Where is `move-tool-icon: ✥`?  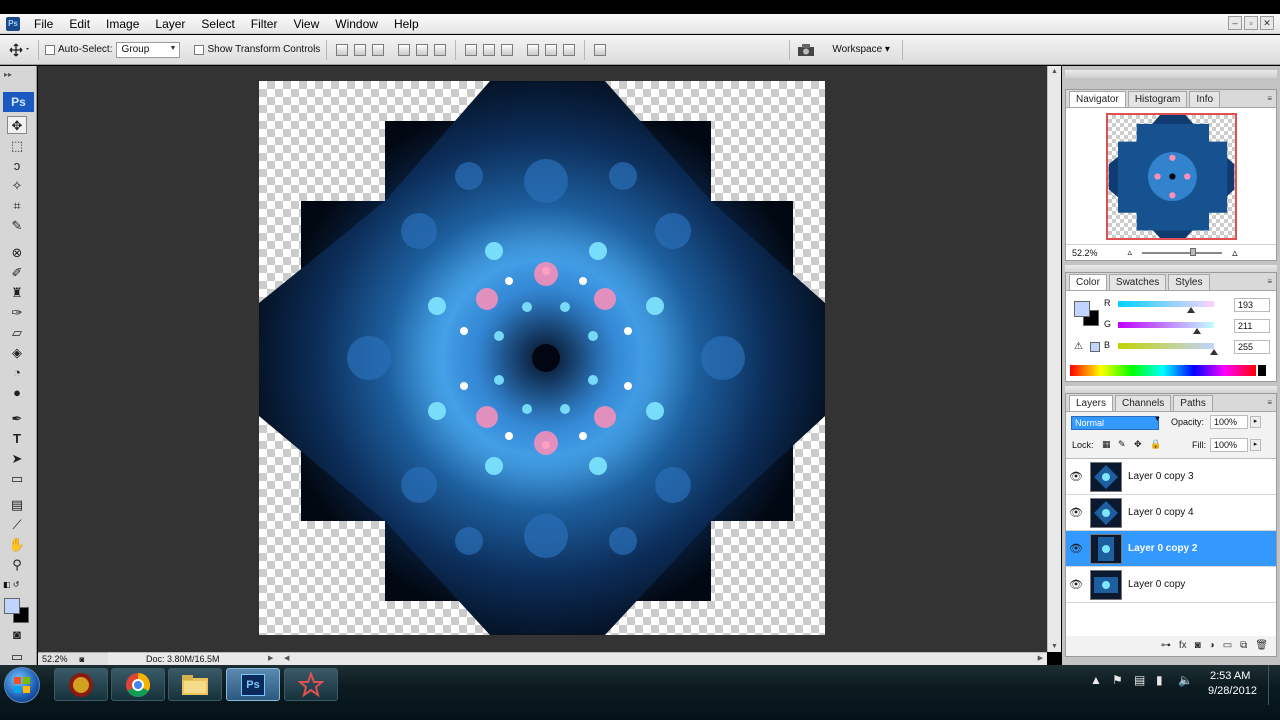
move-tool-icon: ✥ is located at coordinates (17, 125).